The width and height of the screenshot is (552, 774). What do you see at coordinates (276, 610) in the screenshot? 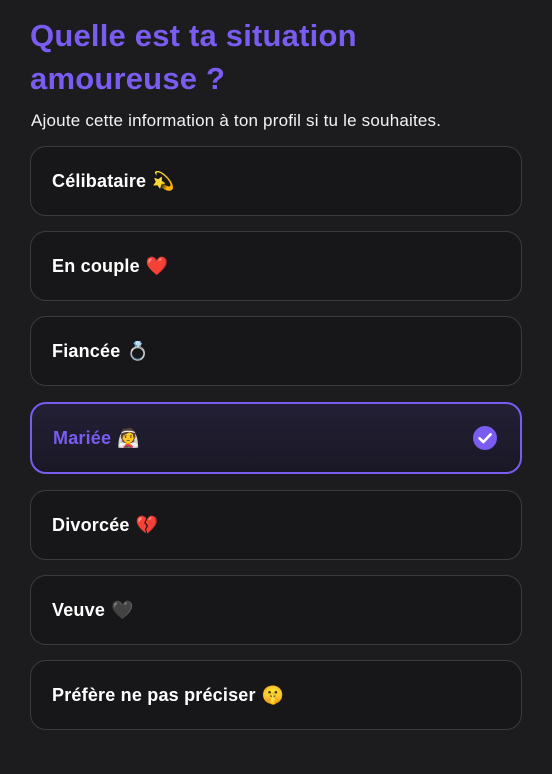
I see `option-veuve: Veuve 🖤` at bounding box center [276, 610].